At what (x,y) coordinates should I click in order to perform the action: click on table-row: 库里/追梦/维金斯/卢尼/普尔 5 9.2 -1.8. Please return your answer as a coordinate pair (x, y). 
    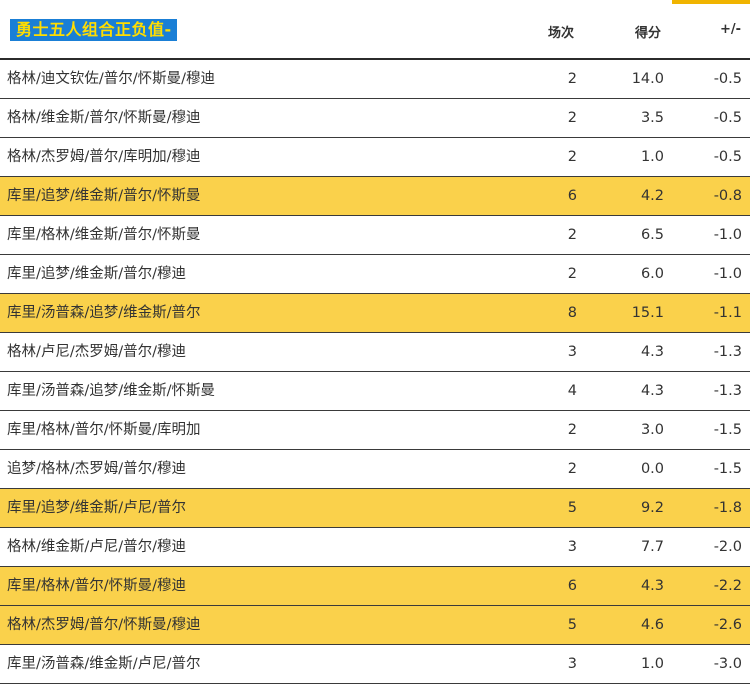
    Looking at the image, I should click on (375, 508).